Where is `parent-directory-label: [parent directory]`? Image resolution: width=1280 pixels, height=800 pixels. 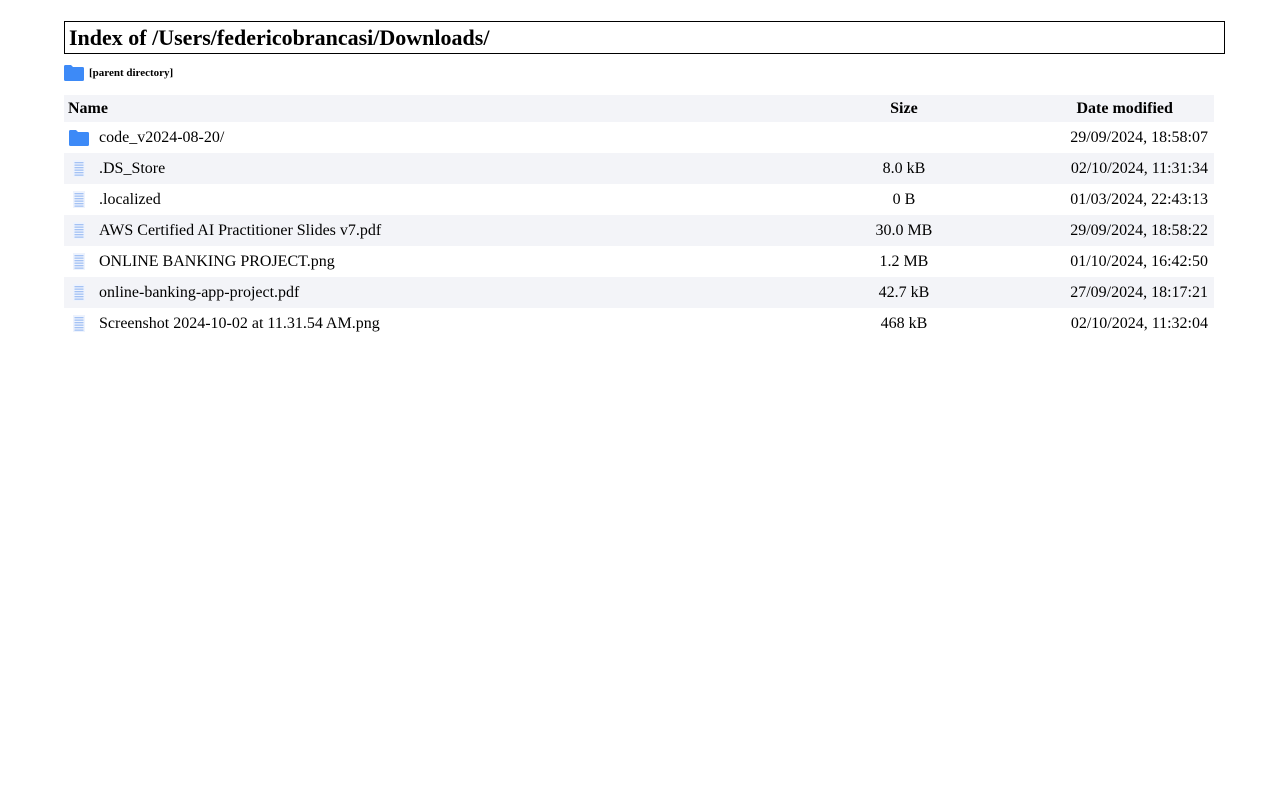 parent-directory-label: [parent directory] is located at coordinates (131, 73).